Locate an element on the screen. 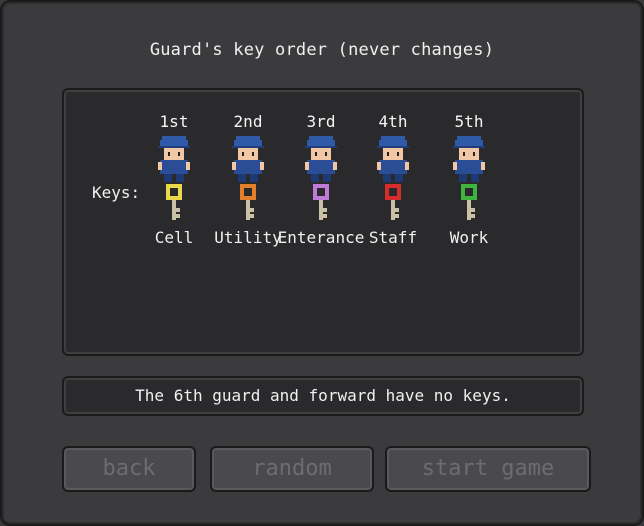  message-box: The 6th guard and forward have no keys. is located at coordinates (323, 396).